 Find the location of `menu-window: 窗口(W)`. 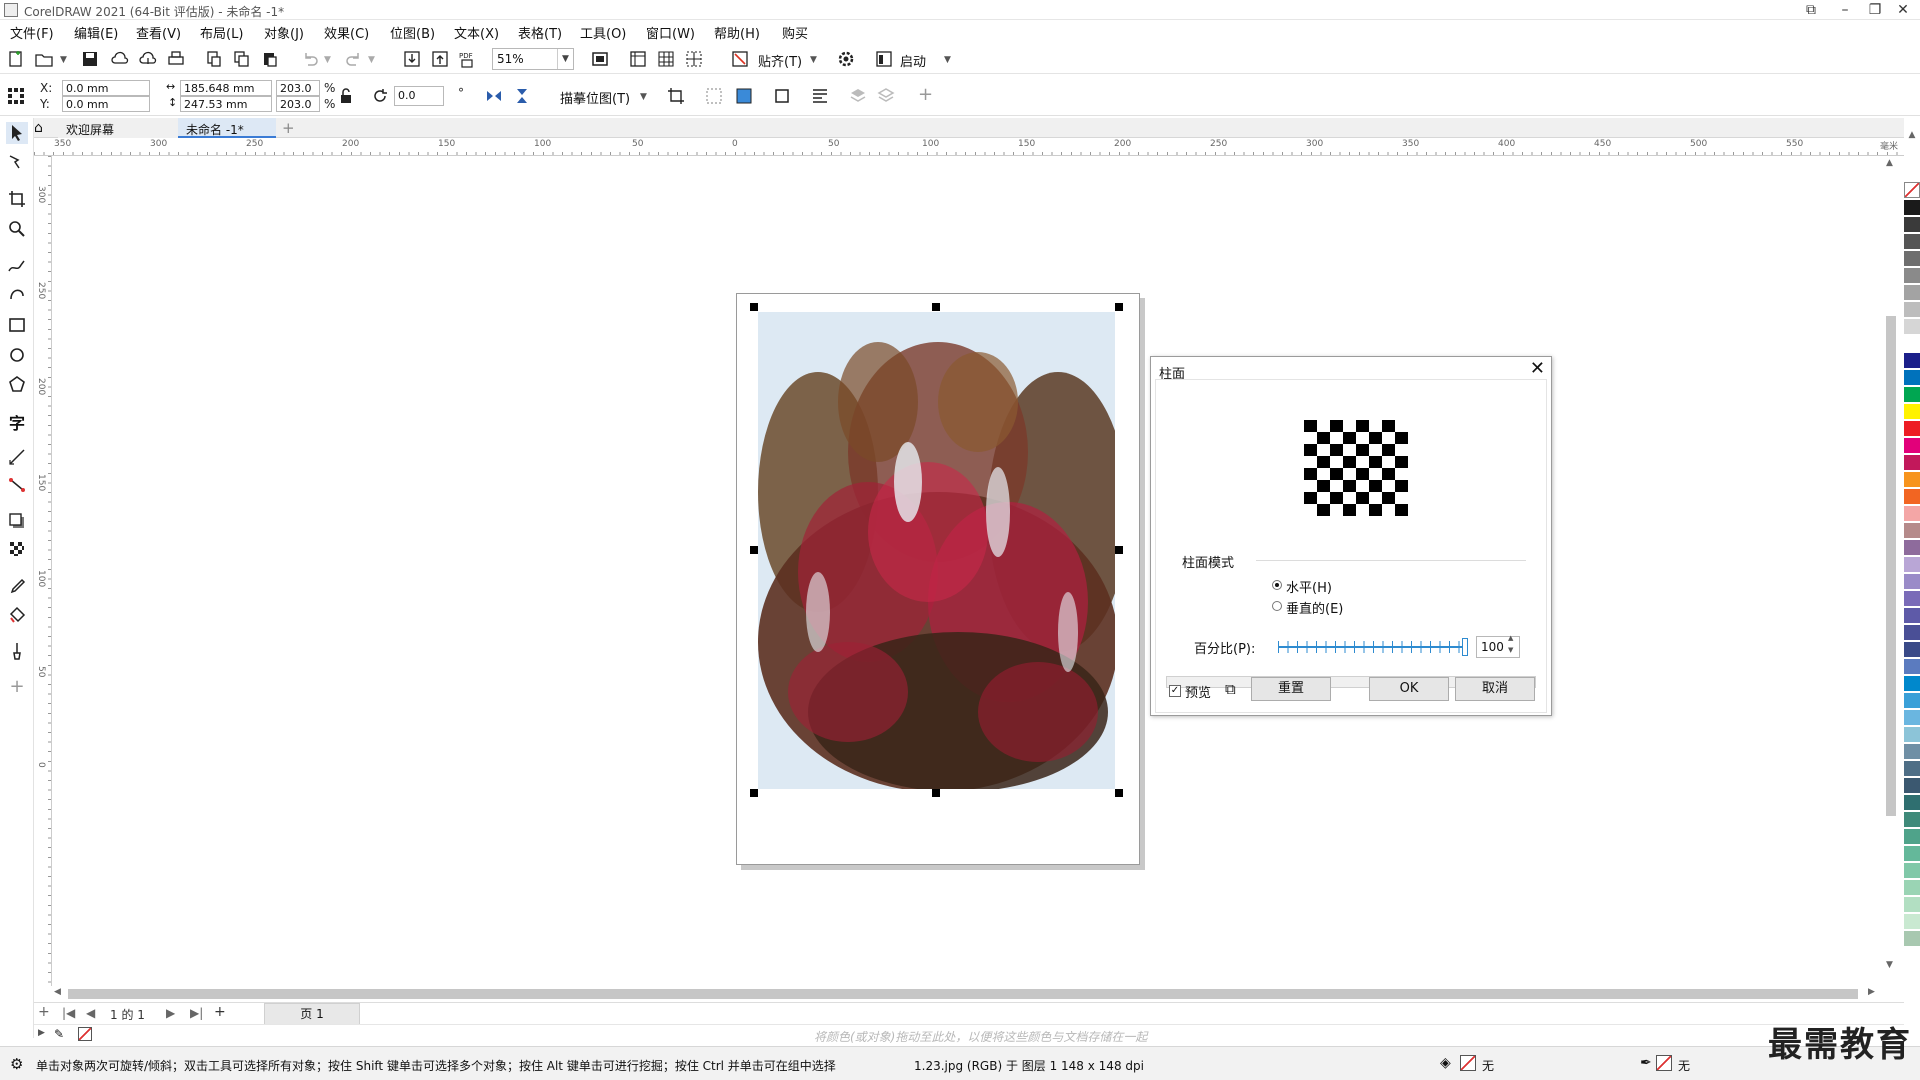

menu-window: 窗口(W) is located at coordinates (670, 32).